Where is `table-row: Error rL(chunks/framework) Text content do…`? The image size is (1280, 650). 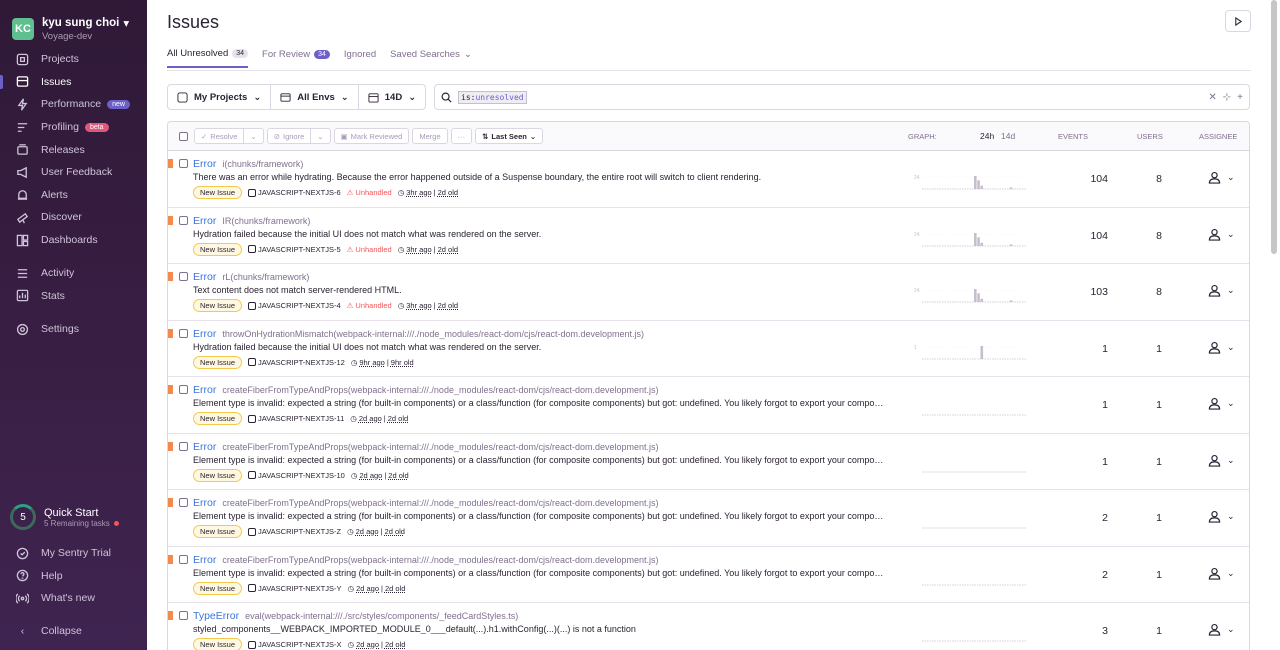
table-row: Error rL(chunks/framework) Text content do… is located at coordinates (708, 292).